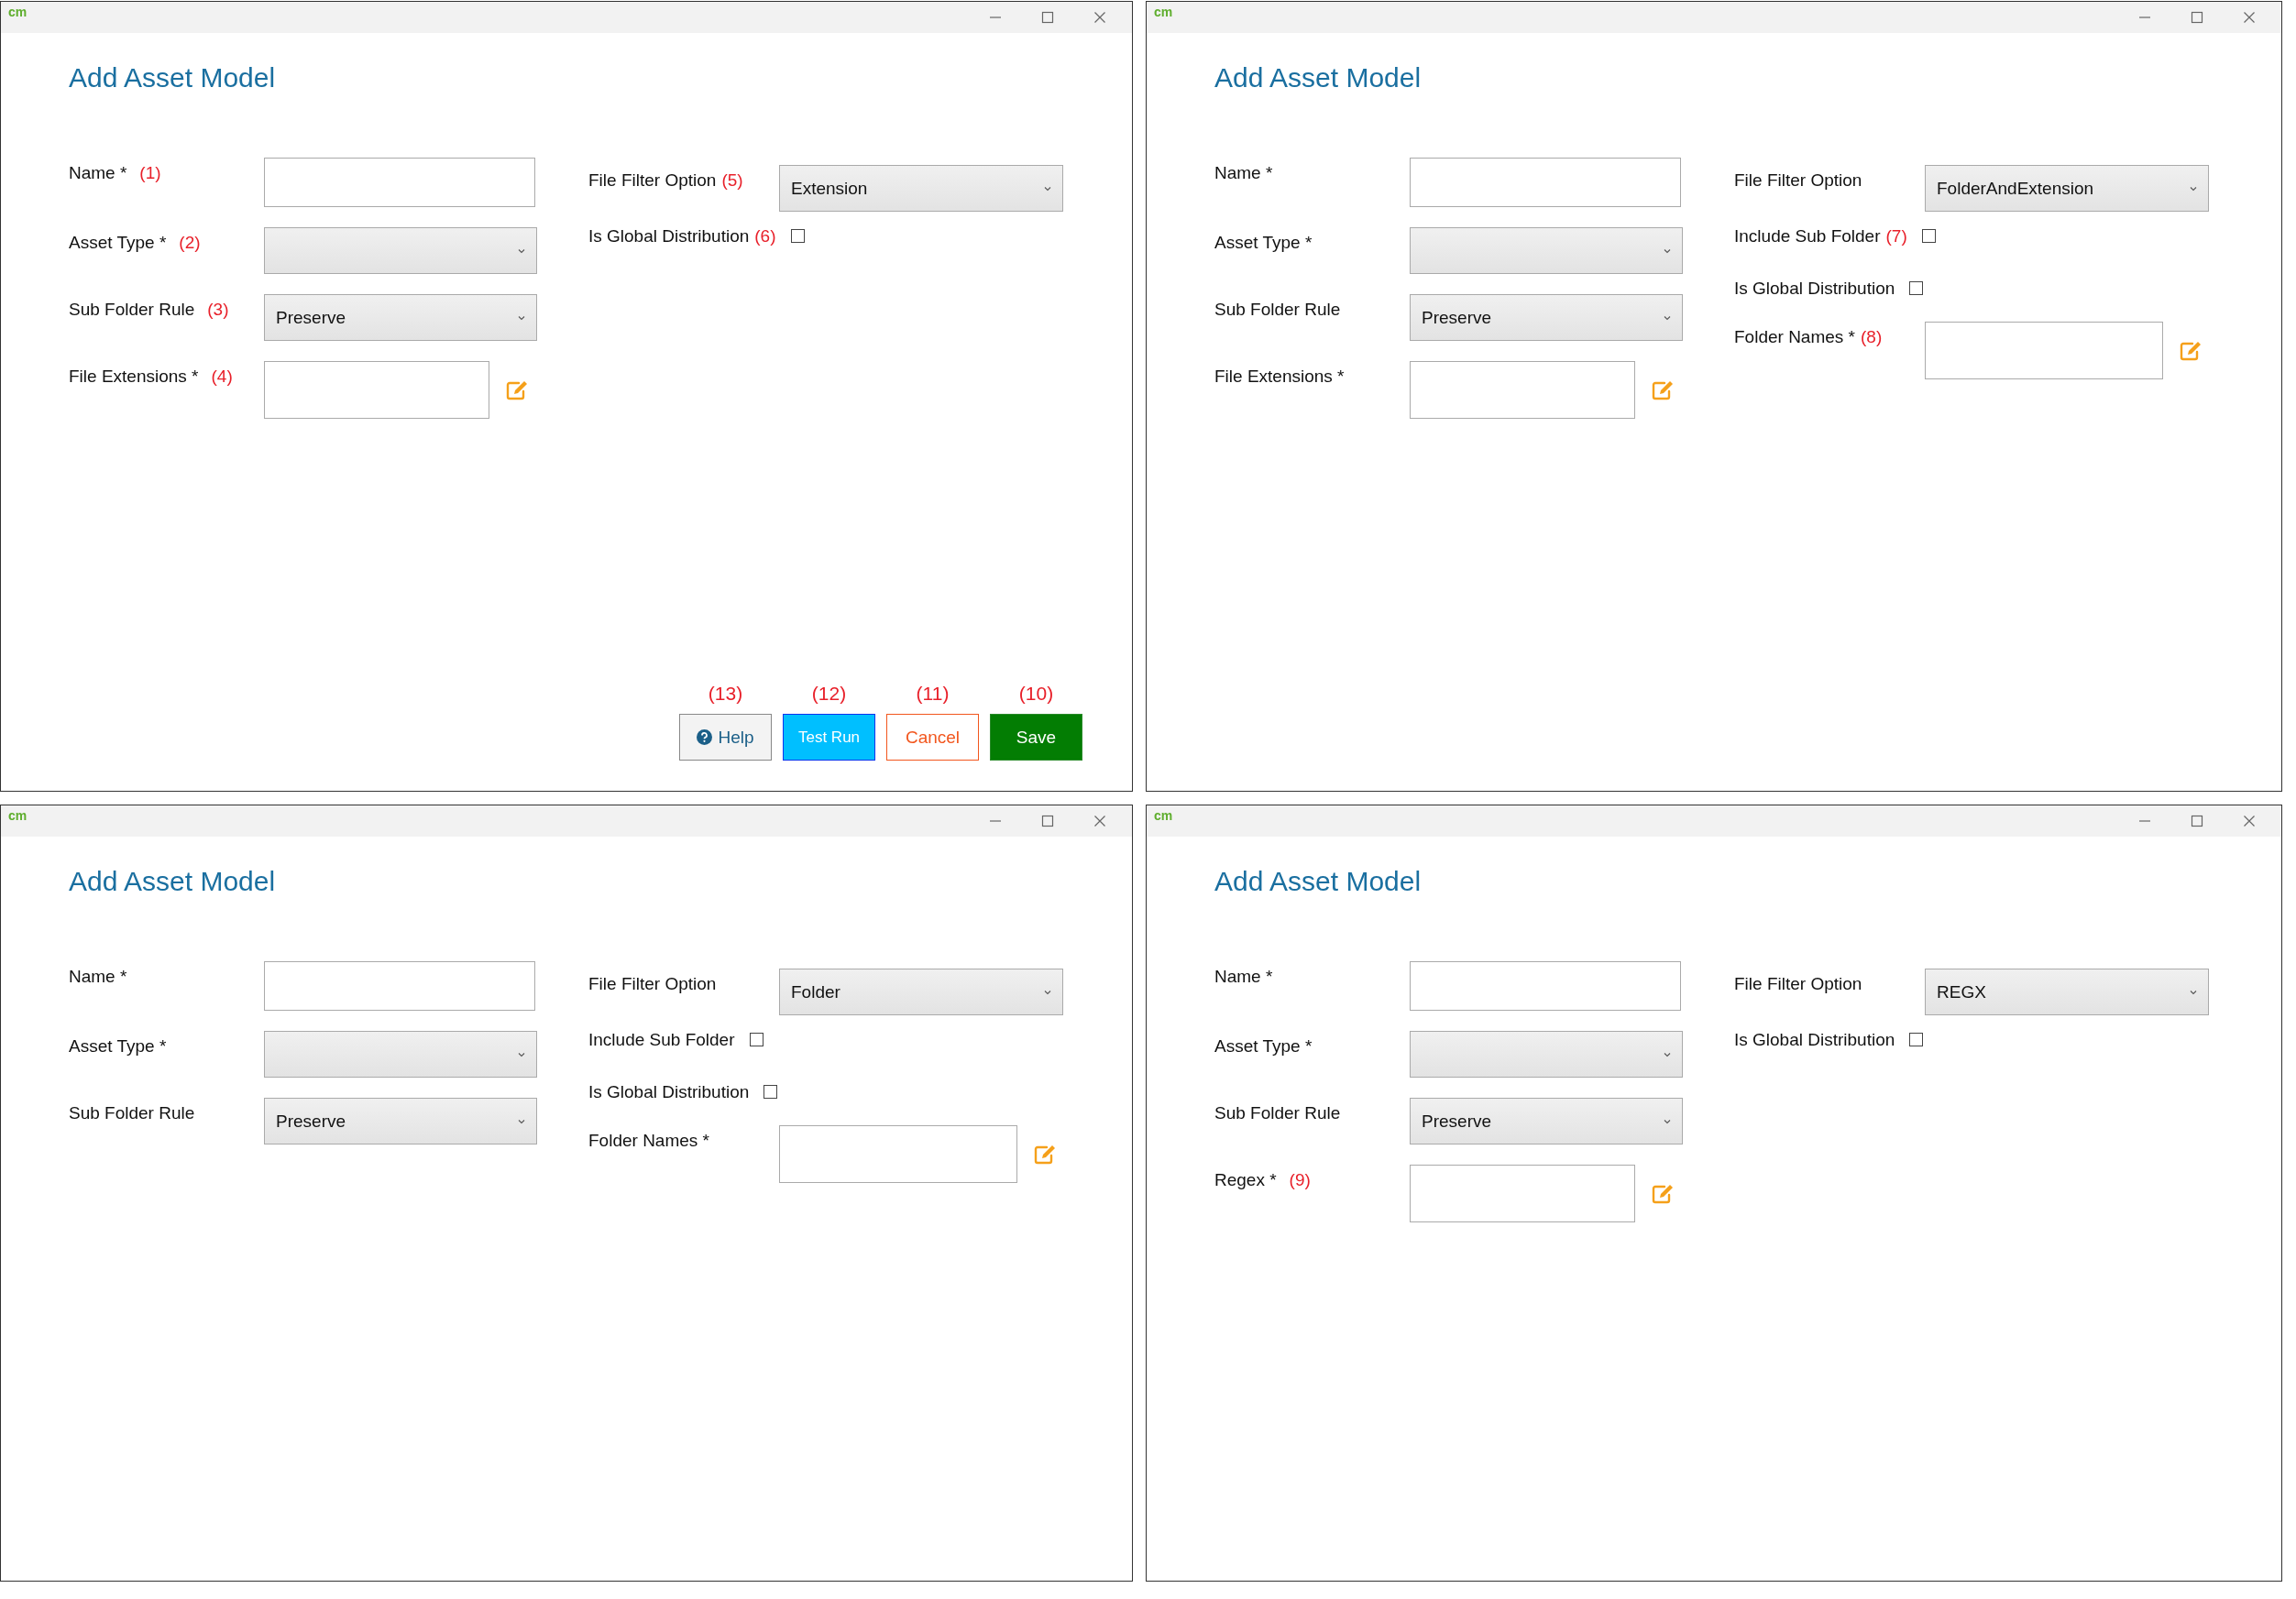 The height and width of the screenshot is (1599, 2296). Describe the element at coordinates (1300, 1180) in the screenshot. I see `annotation-number: (9)` at that location.